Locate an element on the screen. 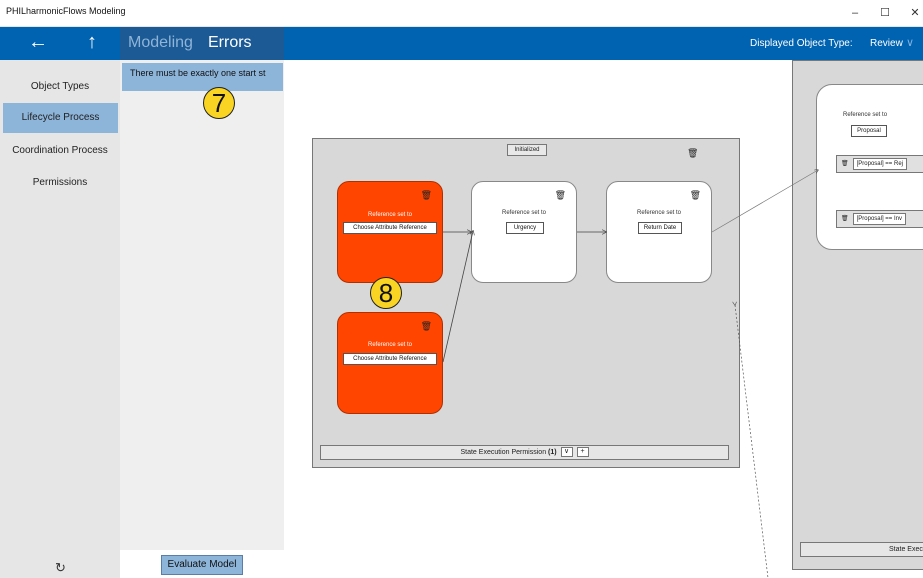 The height and width of the screenshot is (578, 923). maximize-button: ☐ is located at coordinates (885, 13).